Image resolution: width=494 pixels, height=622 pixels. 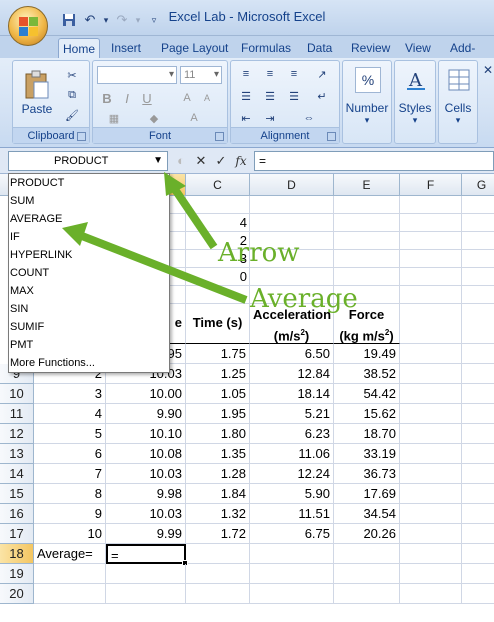 I want to click on table-cell: 34.54, so click(x=367, y=514).